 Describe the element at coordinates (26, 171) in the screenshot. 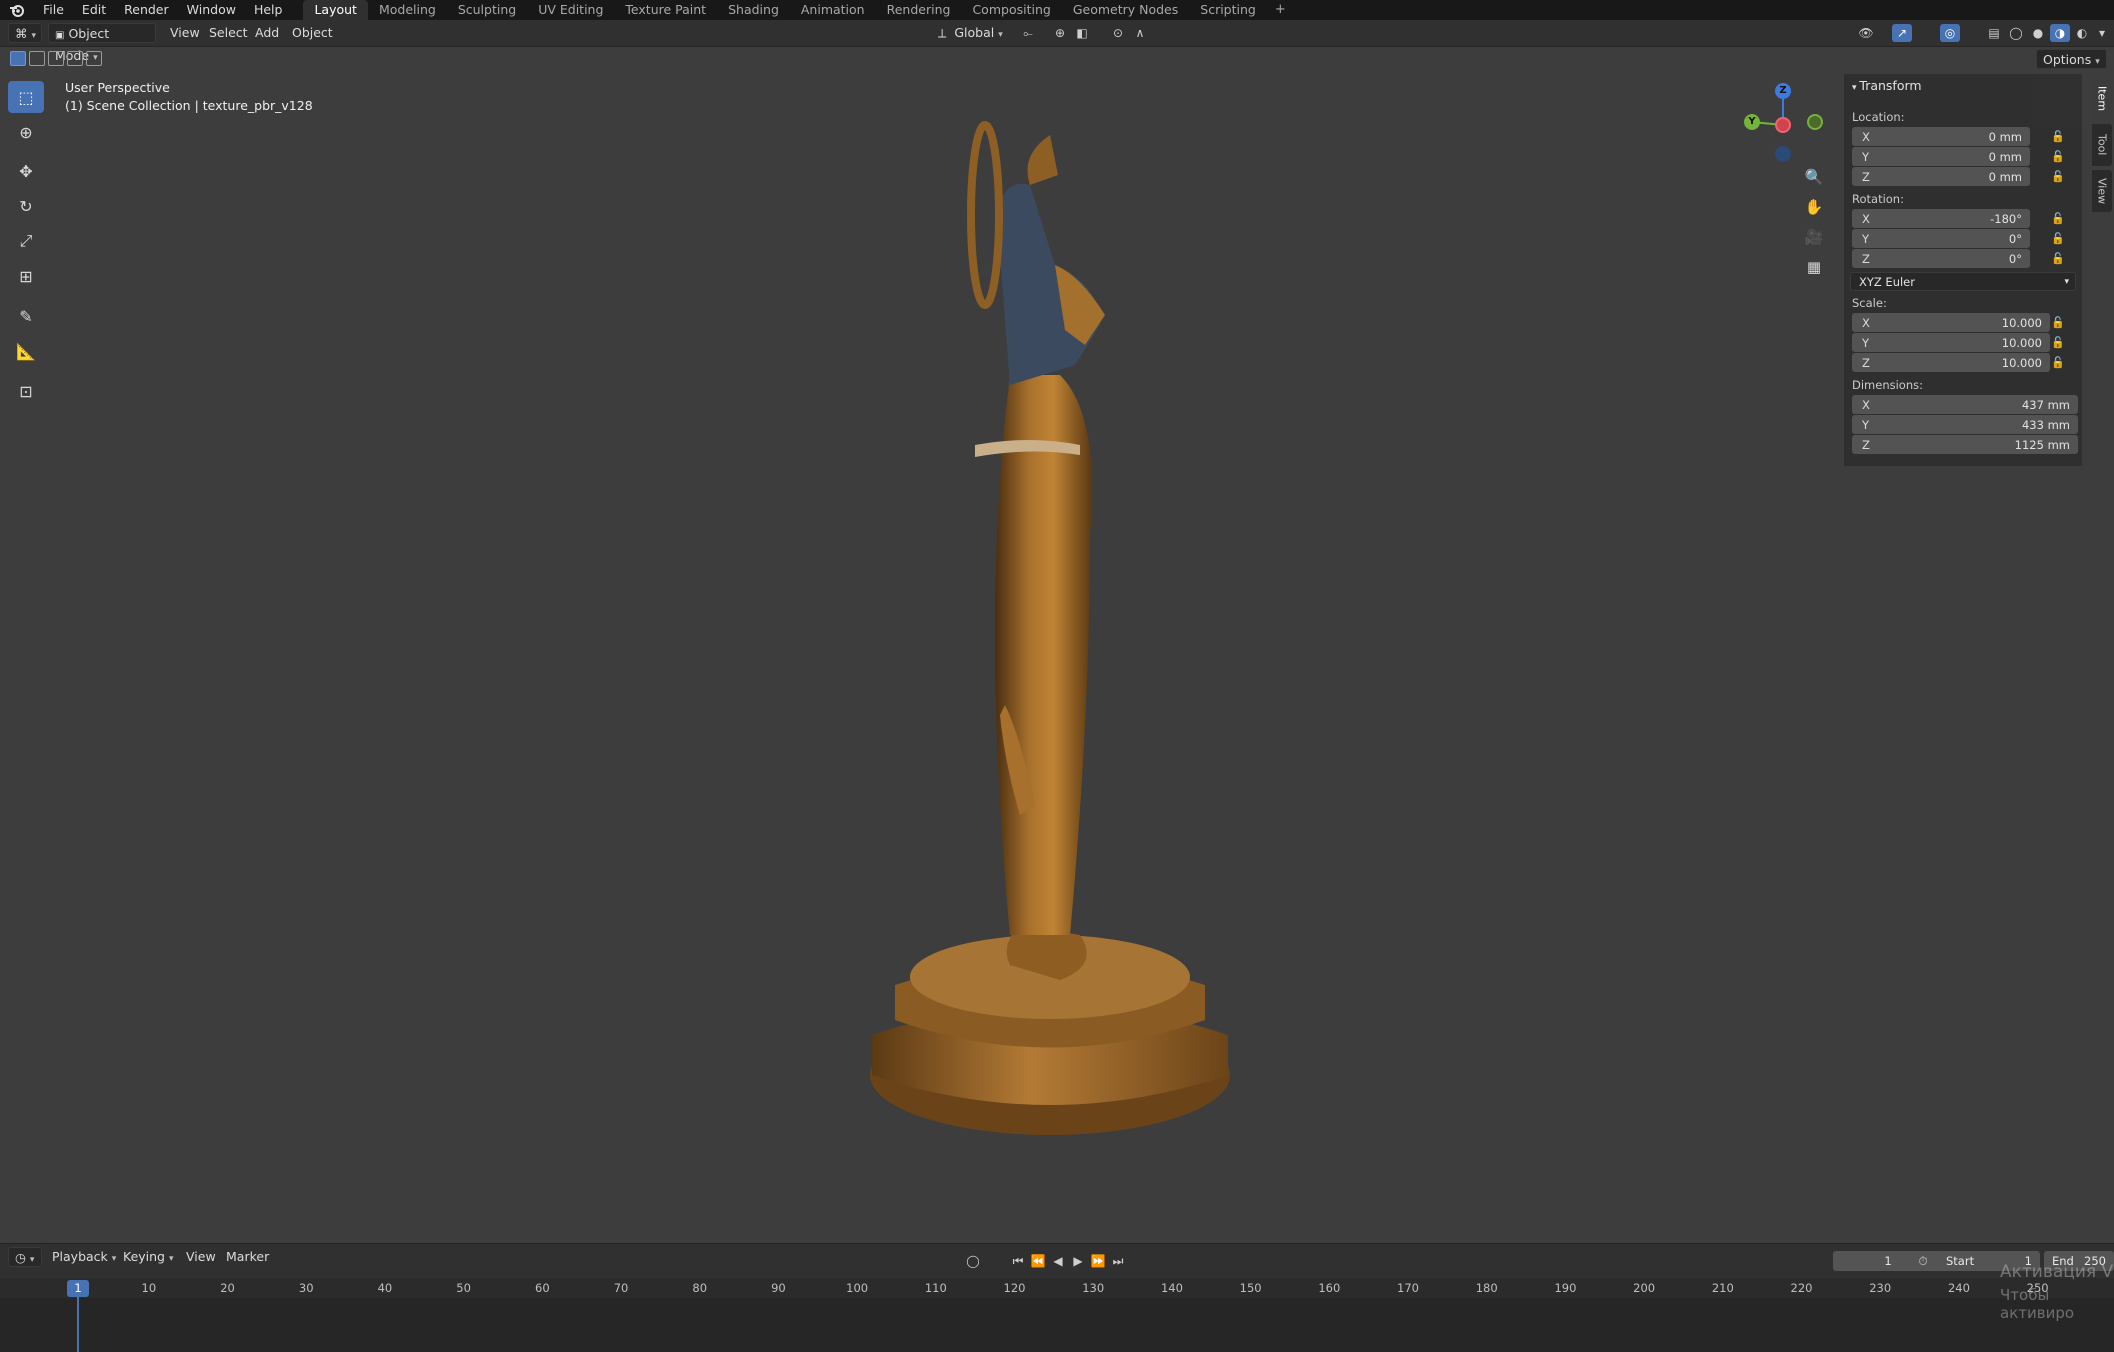

I see `move-tool: ✥` at that location.